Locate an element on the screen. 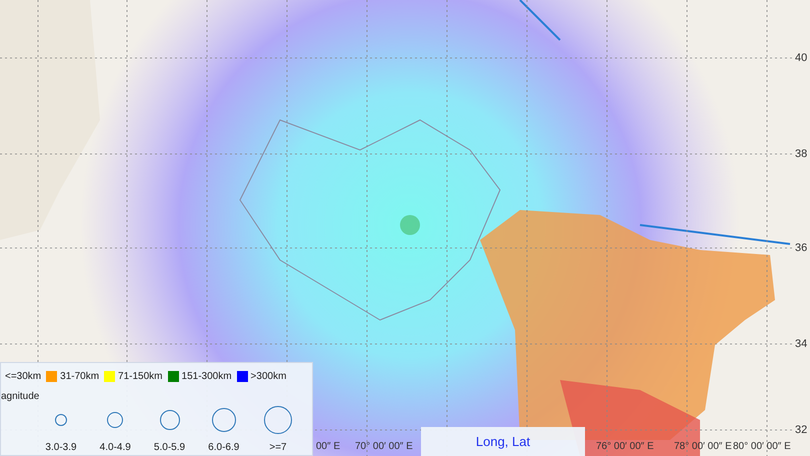 Image resolution: width=810 pixels, height=456 pixels. depth-label: 31-70km is located at coordinates (80, 377).